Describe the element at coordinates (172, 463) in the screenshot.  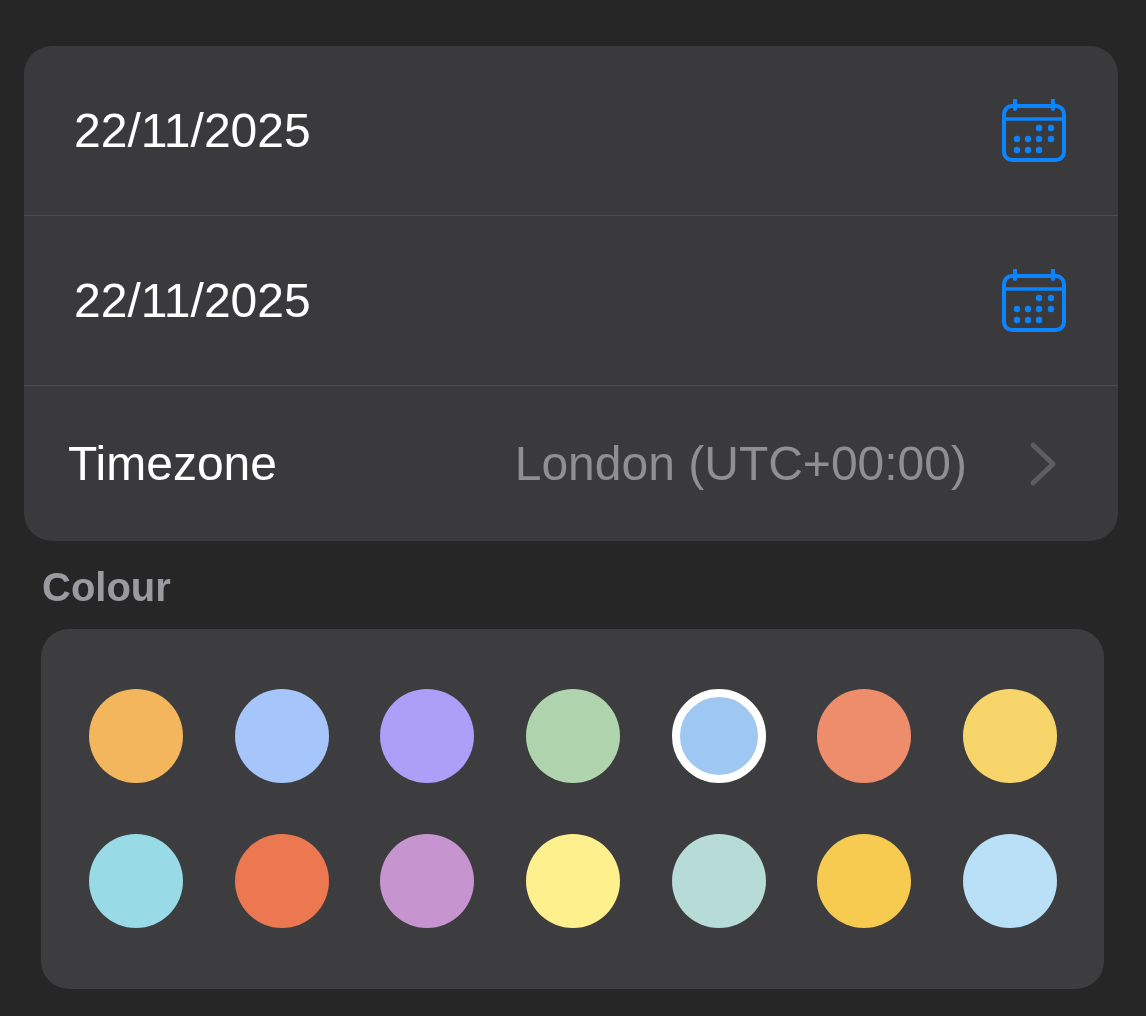
I see `timezone-label: Timezone` at that location.